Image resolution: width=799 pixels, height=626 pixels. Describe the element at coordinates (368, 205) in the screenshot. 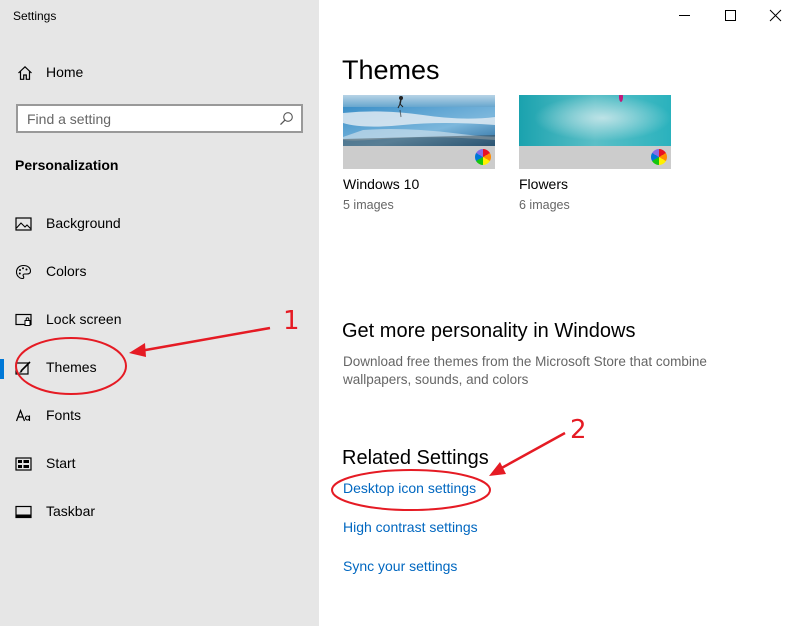

I see `theme-image-count: 5 images` at that location.